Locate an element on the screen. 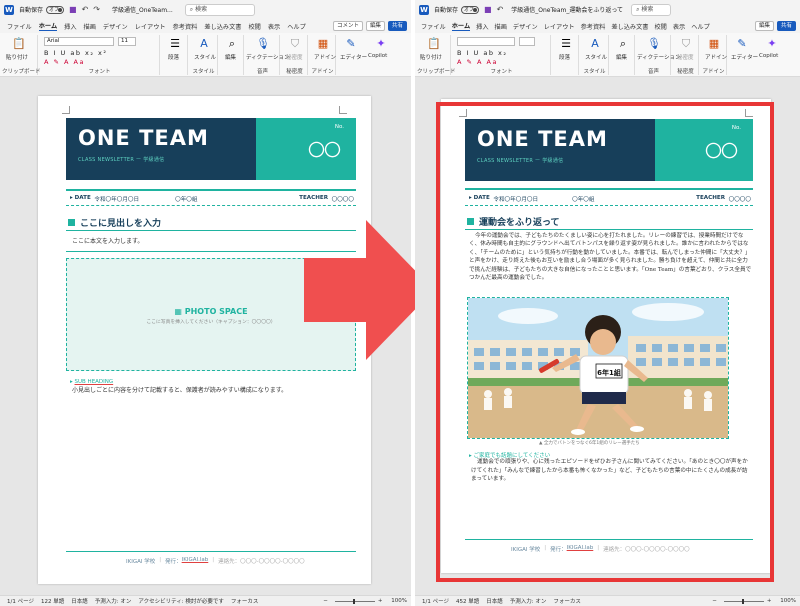  search-box: ⌕ 検索 is located at coordinates (219, 9).